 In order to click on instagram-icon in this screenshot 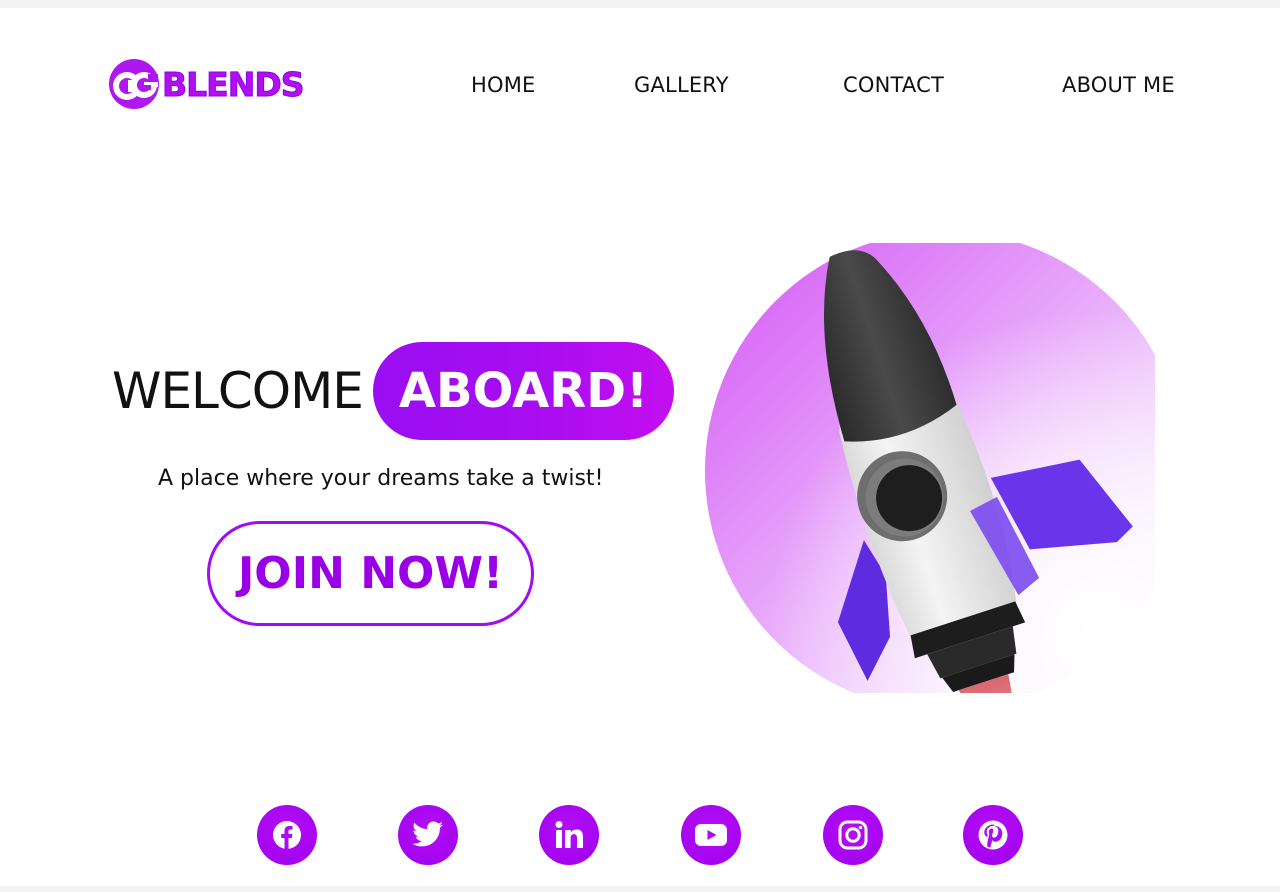, I will do `click(853, 835)`.